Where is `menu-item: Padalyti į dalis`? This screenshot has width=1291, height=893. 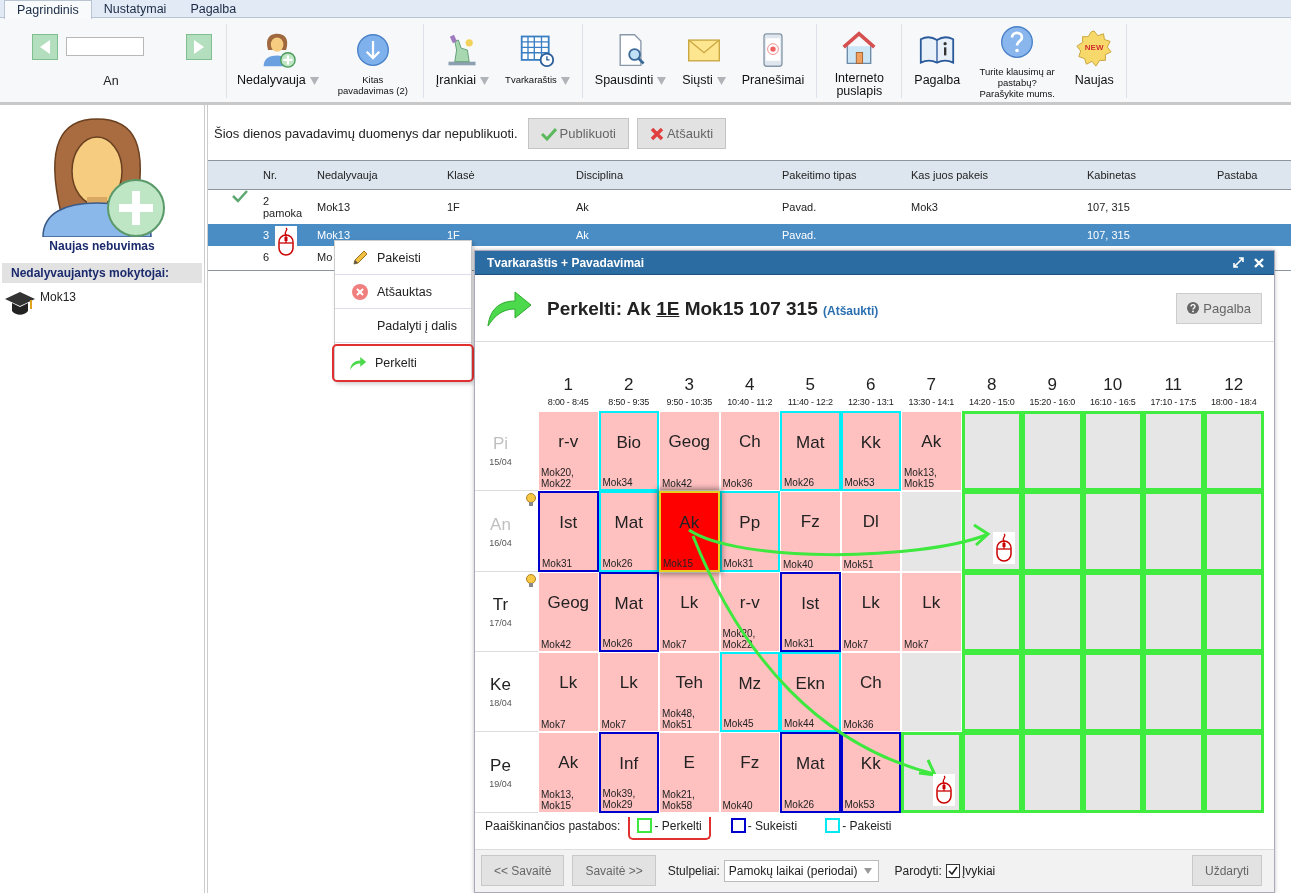
menu-item: Padalyti į dalis is located at coordinates (403, 326).